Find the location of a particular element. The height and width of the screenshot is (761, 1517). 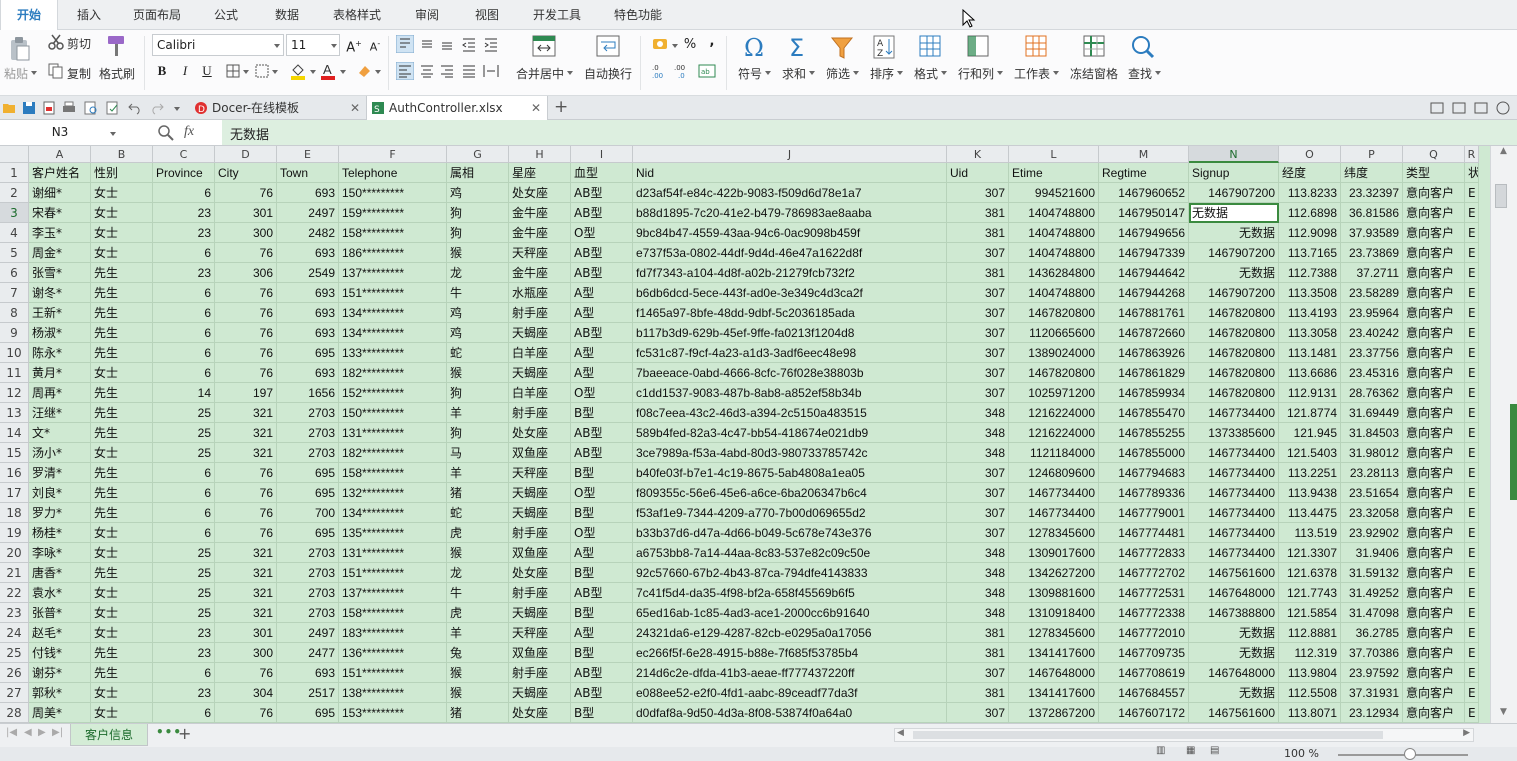

table-cell: 罗清* is located at coordinates (60, 473).